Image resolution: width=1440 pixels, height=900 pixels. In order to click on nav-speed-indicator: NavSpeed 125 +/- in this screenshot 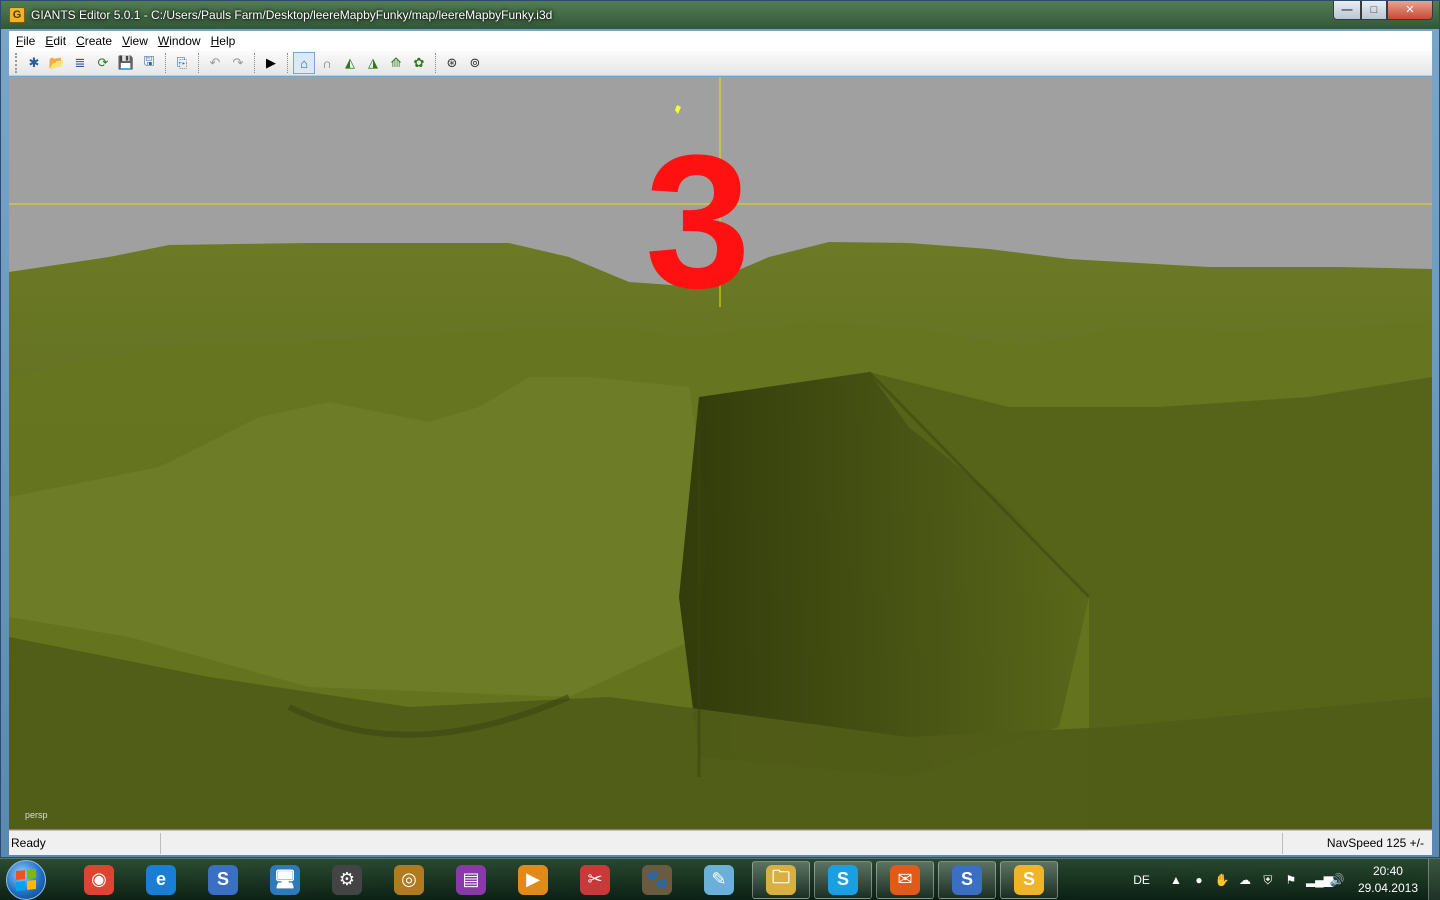, I will do `click(1357, 843)`.